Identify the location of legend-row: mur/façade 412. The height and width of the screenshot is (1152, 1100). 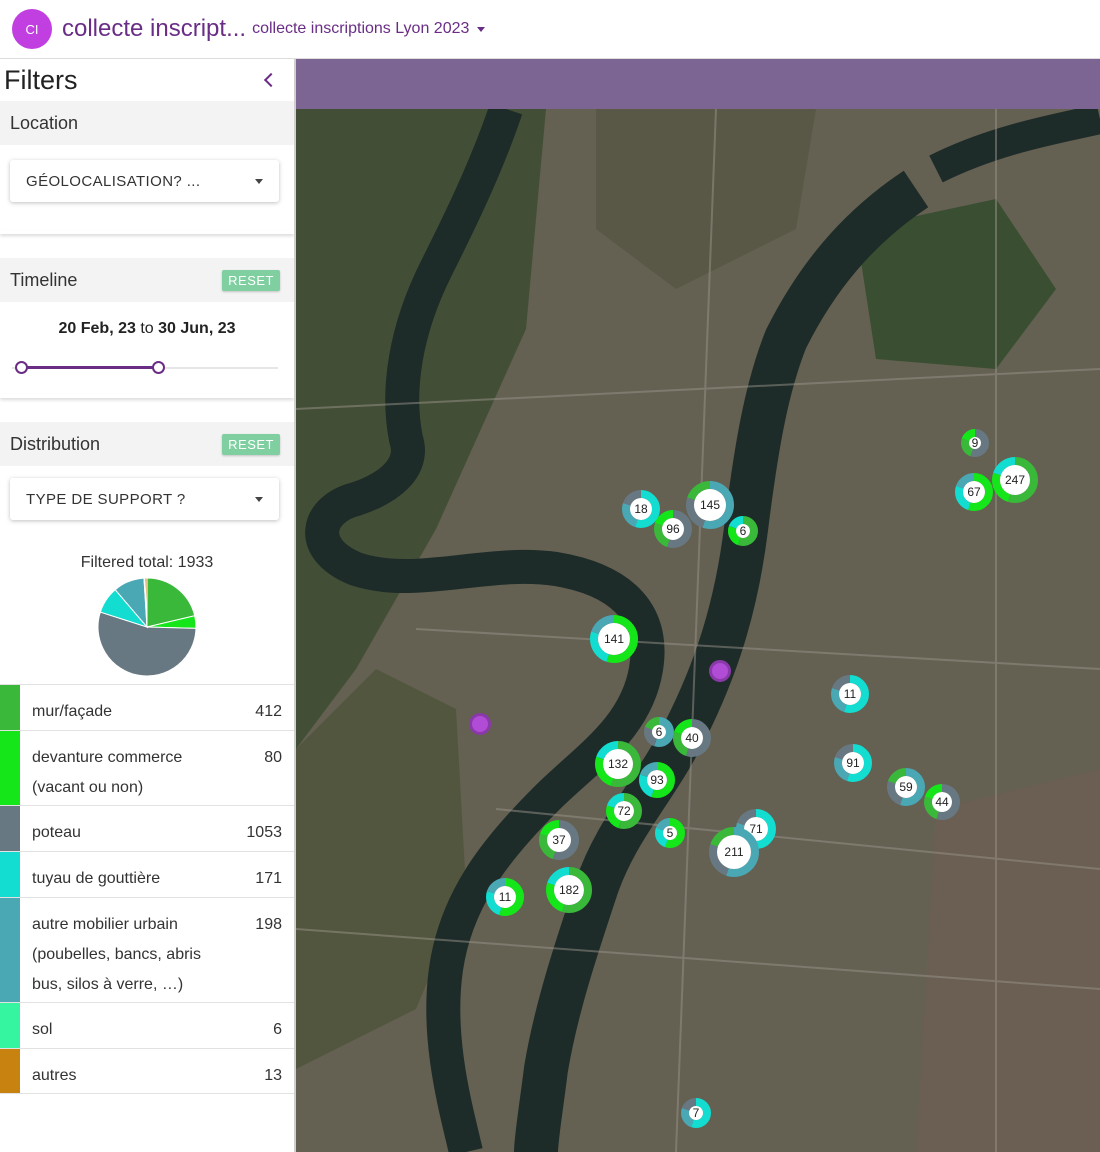
(147, 707).